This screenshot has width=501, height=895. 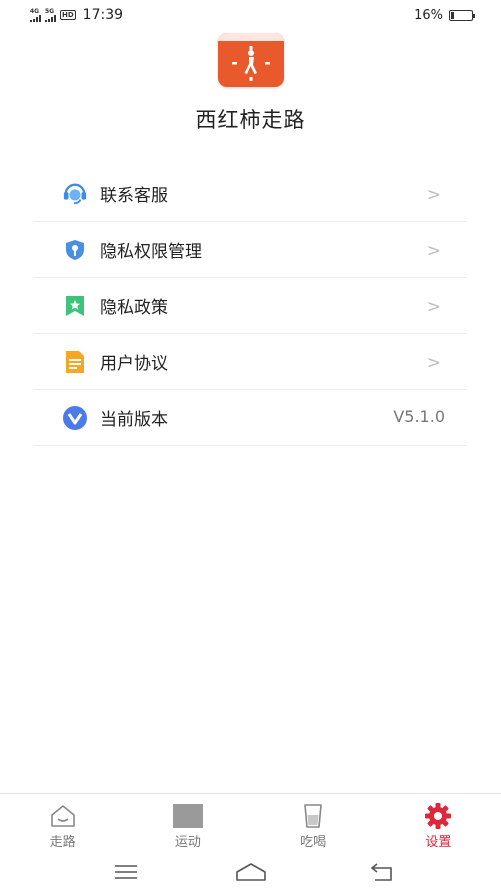 I want to click on tab-sport: 运动, so click(x=187, y=823).